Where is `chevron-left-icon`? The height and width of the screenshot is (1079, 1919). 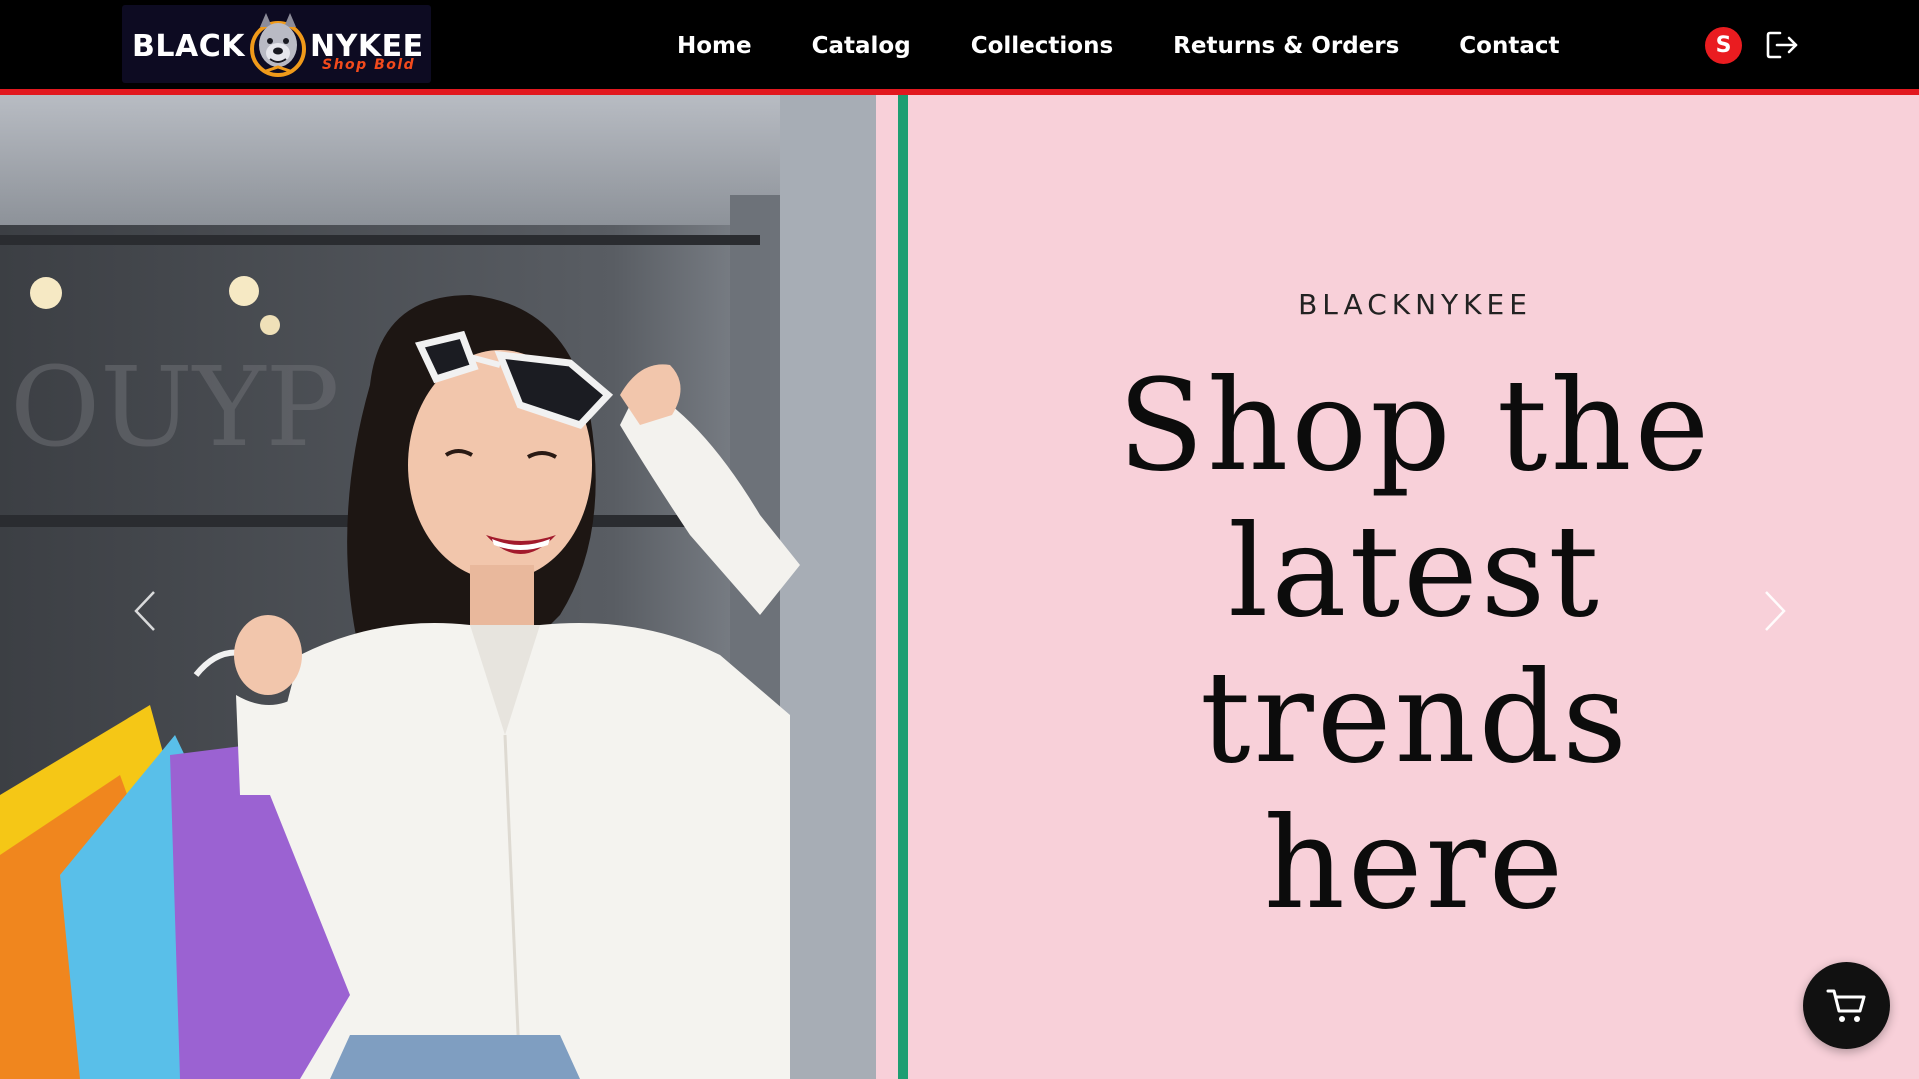 chevron-left-icon is located at coordinates (145, 611).